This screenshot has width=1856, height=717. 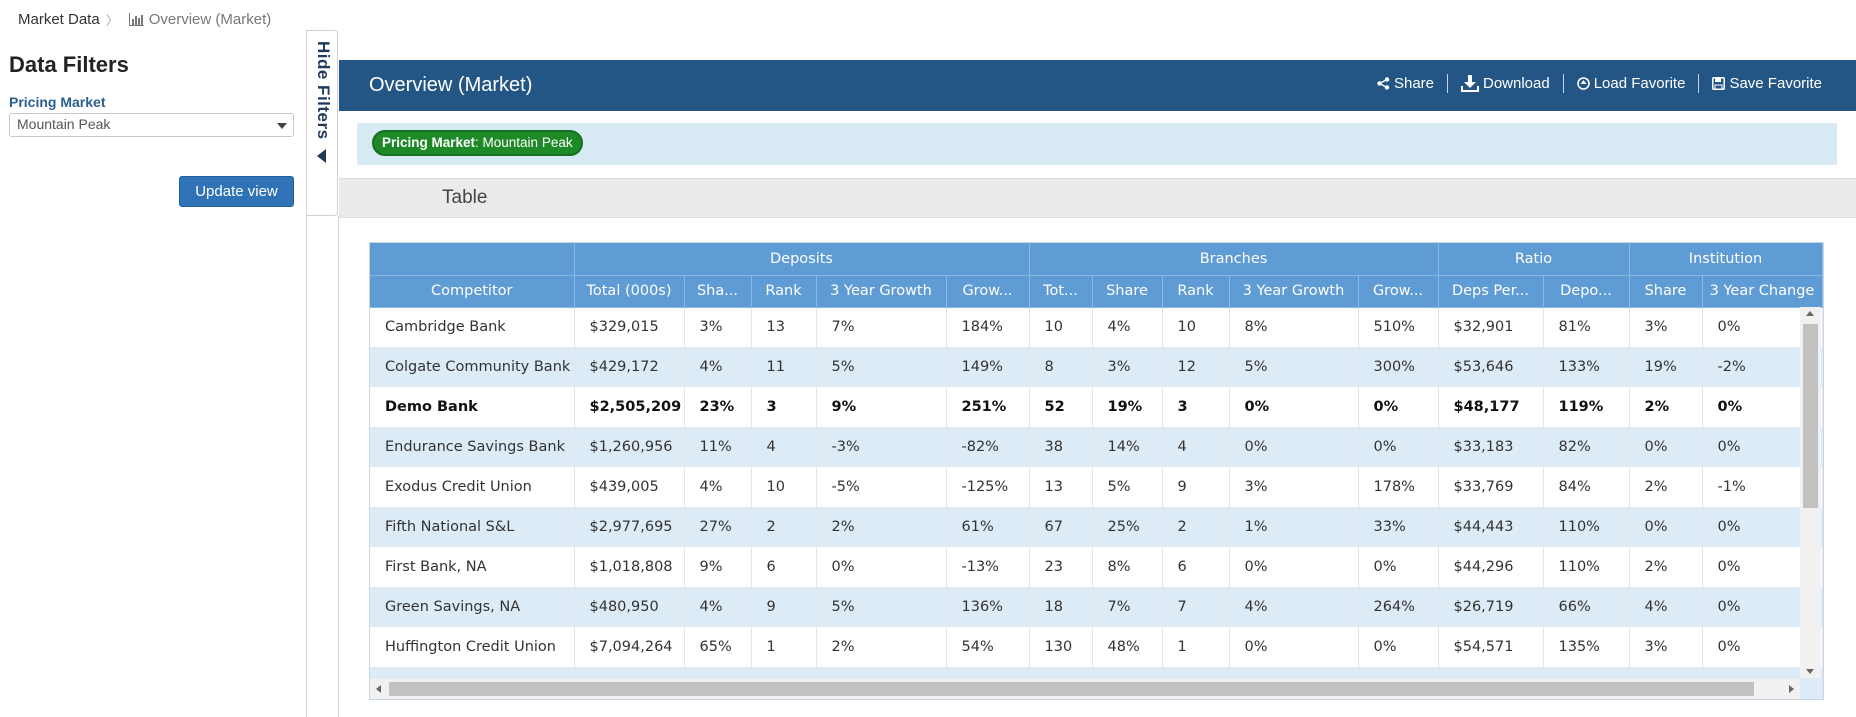 I want to click on table-cell: 135%, so click(x=1586, y=647).